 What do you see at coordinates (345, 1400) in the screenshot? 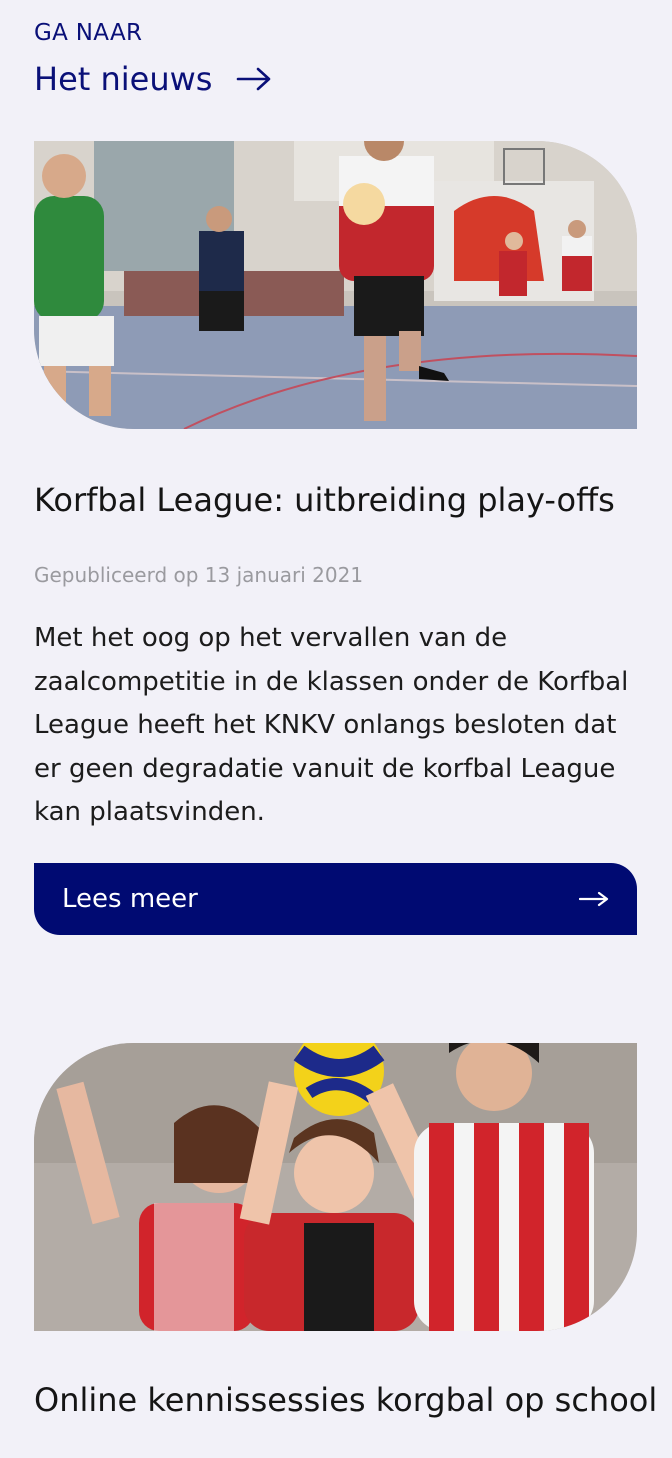
I see `article-title: Online kennissessies korgbal op school` at bounding box center [345, 1400].